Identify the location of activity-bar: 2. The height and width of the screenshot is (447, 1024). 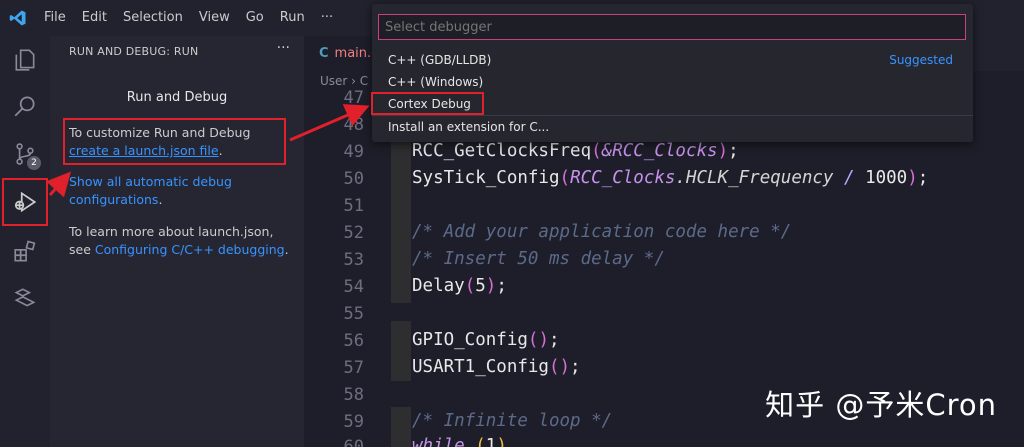
(25, 241).